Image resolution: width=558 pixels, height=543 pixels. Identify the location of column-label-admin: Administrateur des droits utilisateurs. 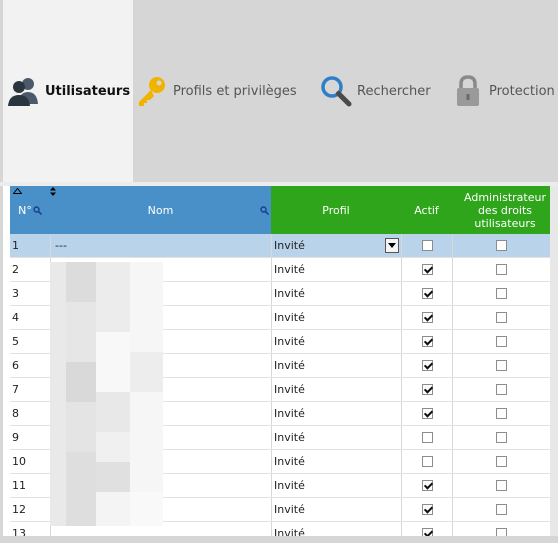
(505, 210).